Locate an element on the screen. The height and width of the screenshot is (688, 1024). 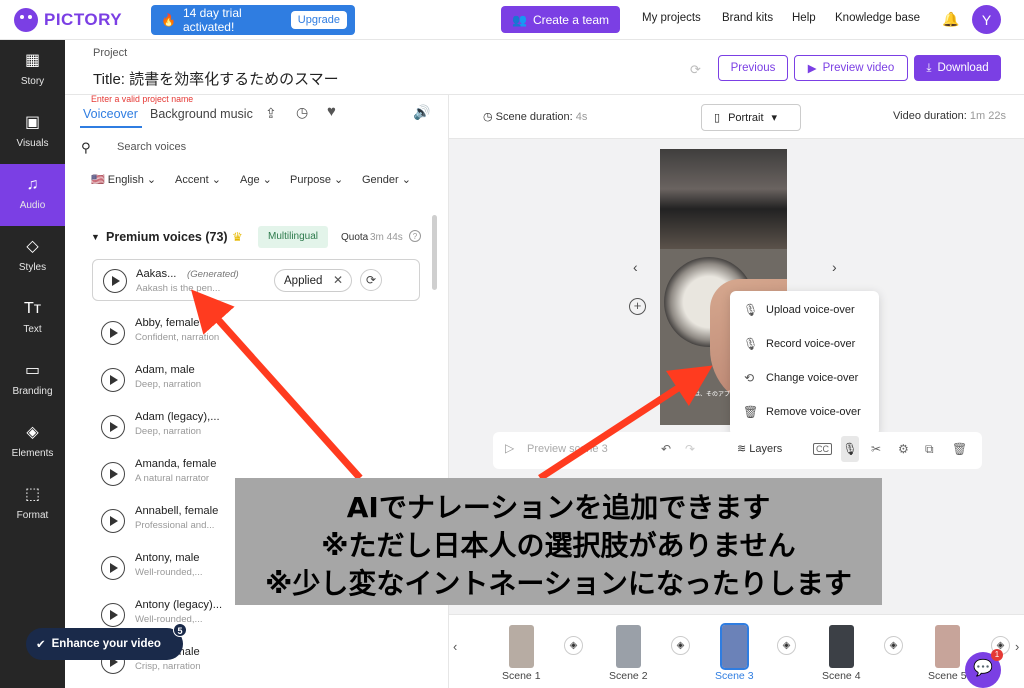
search-voices-input: Search voices is located at coordinates (151, 147).